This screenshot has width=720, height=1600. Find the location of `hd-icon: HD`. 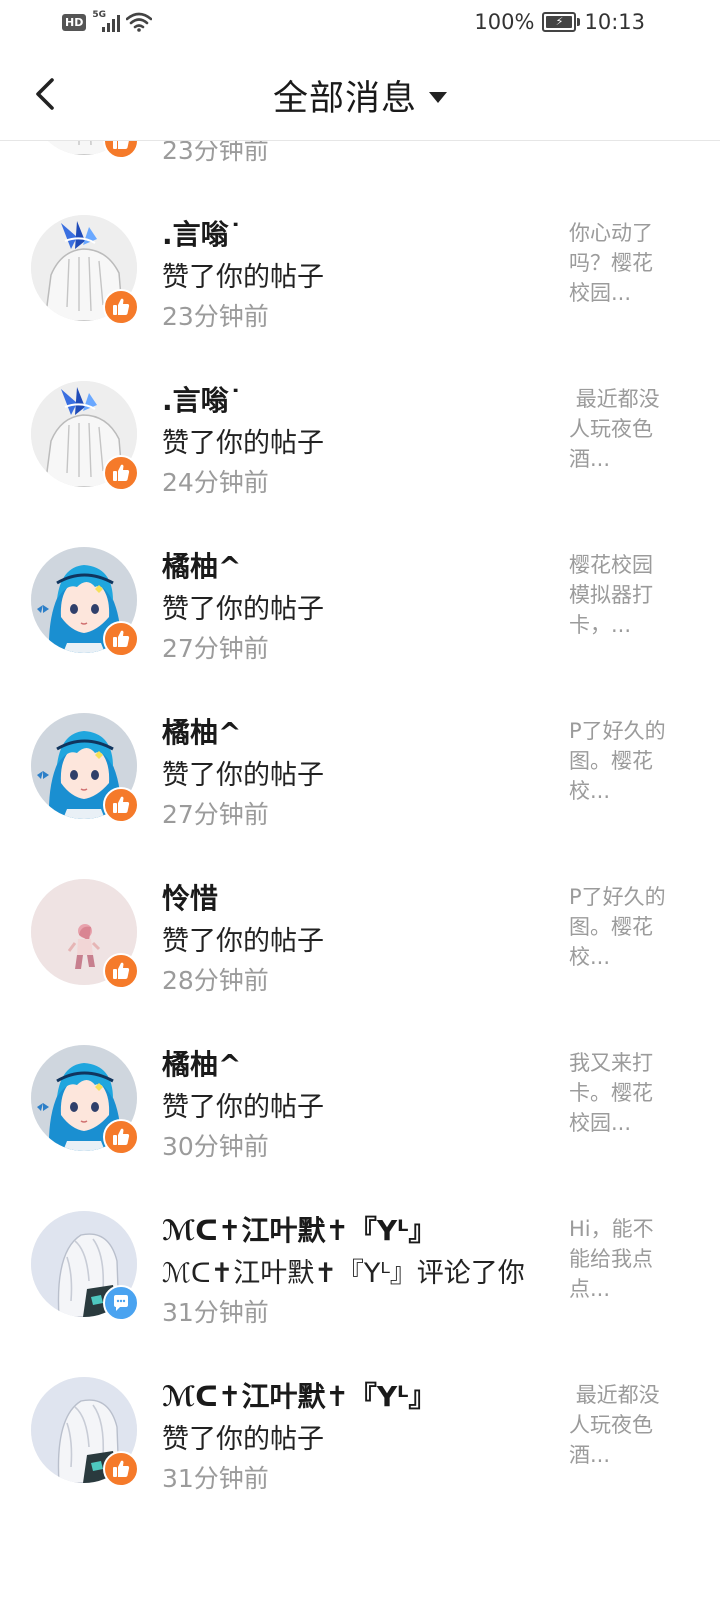

hd-icon: HD is located at coordinates (74, 22).